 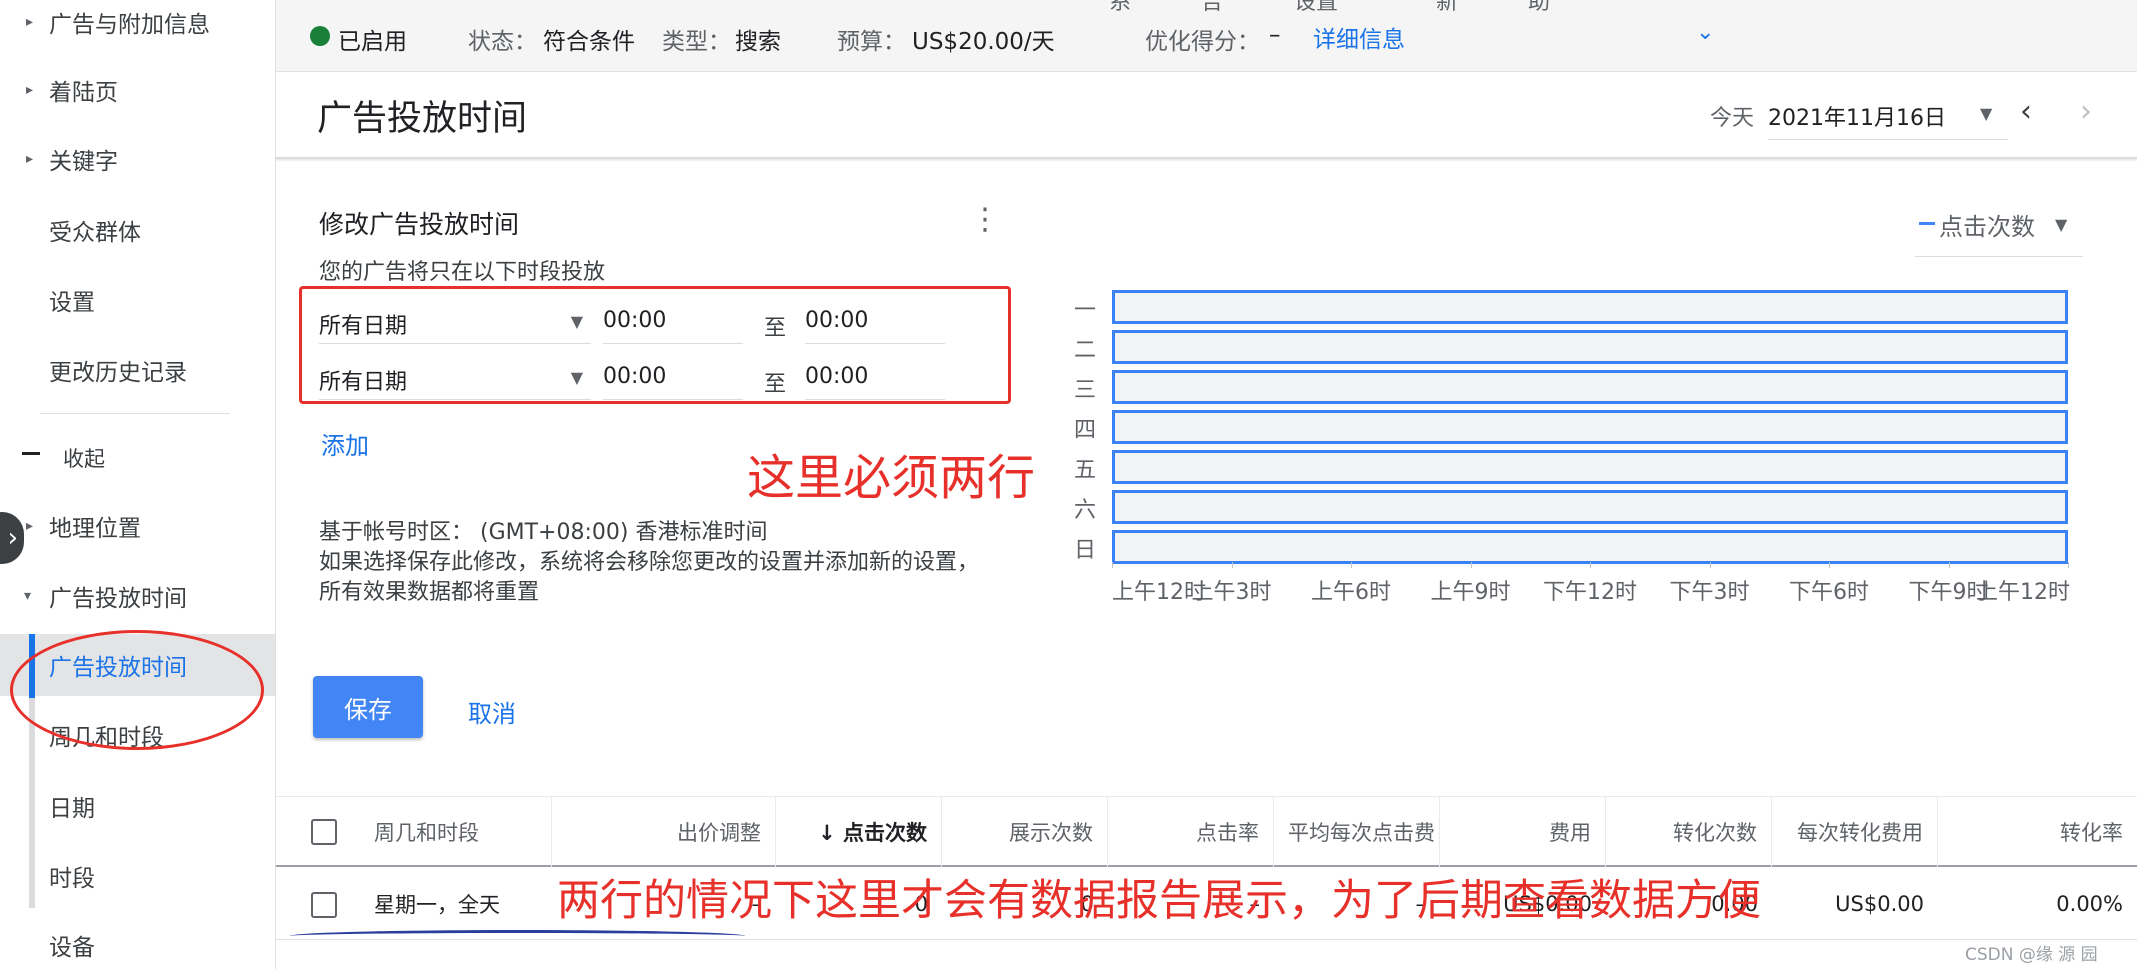 I want to click on y-tick-label: 日, so click(x=1085, y=550).